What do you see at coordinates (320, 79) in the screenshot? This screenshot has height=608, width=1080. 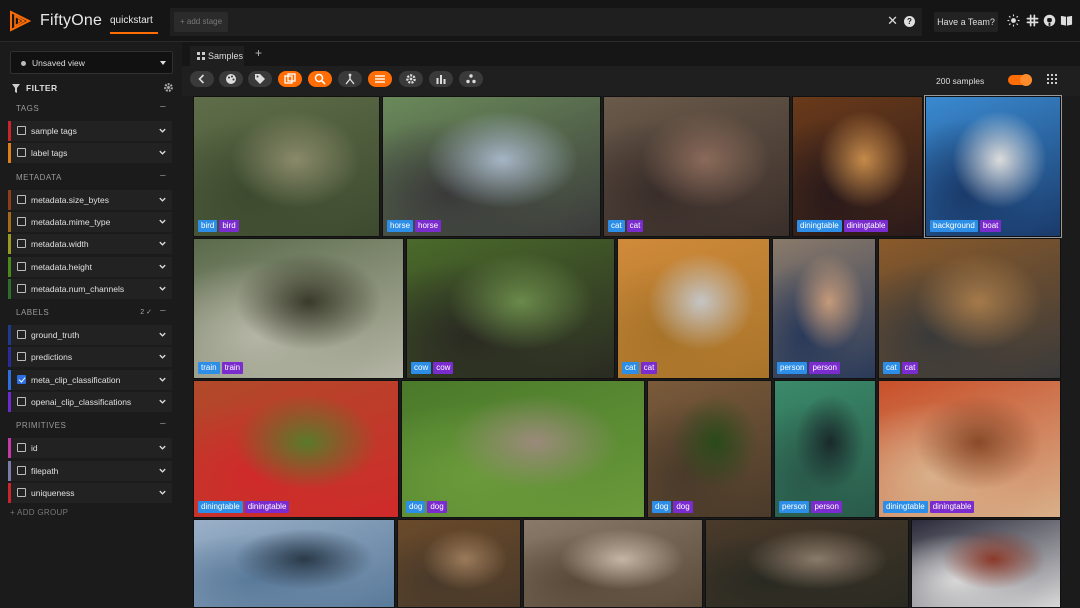 I see `similarity-button` at bounding box center [320, 79].